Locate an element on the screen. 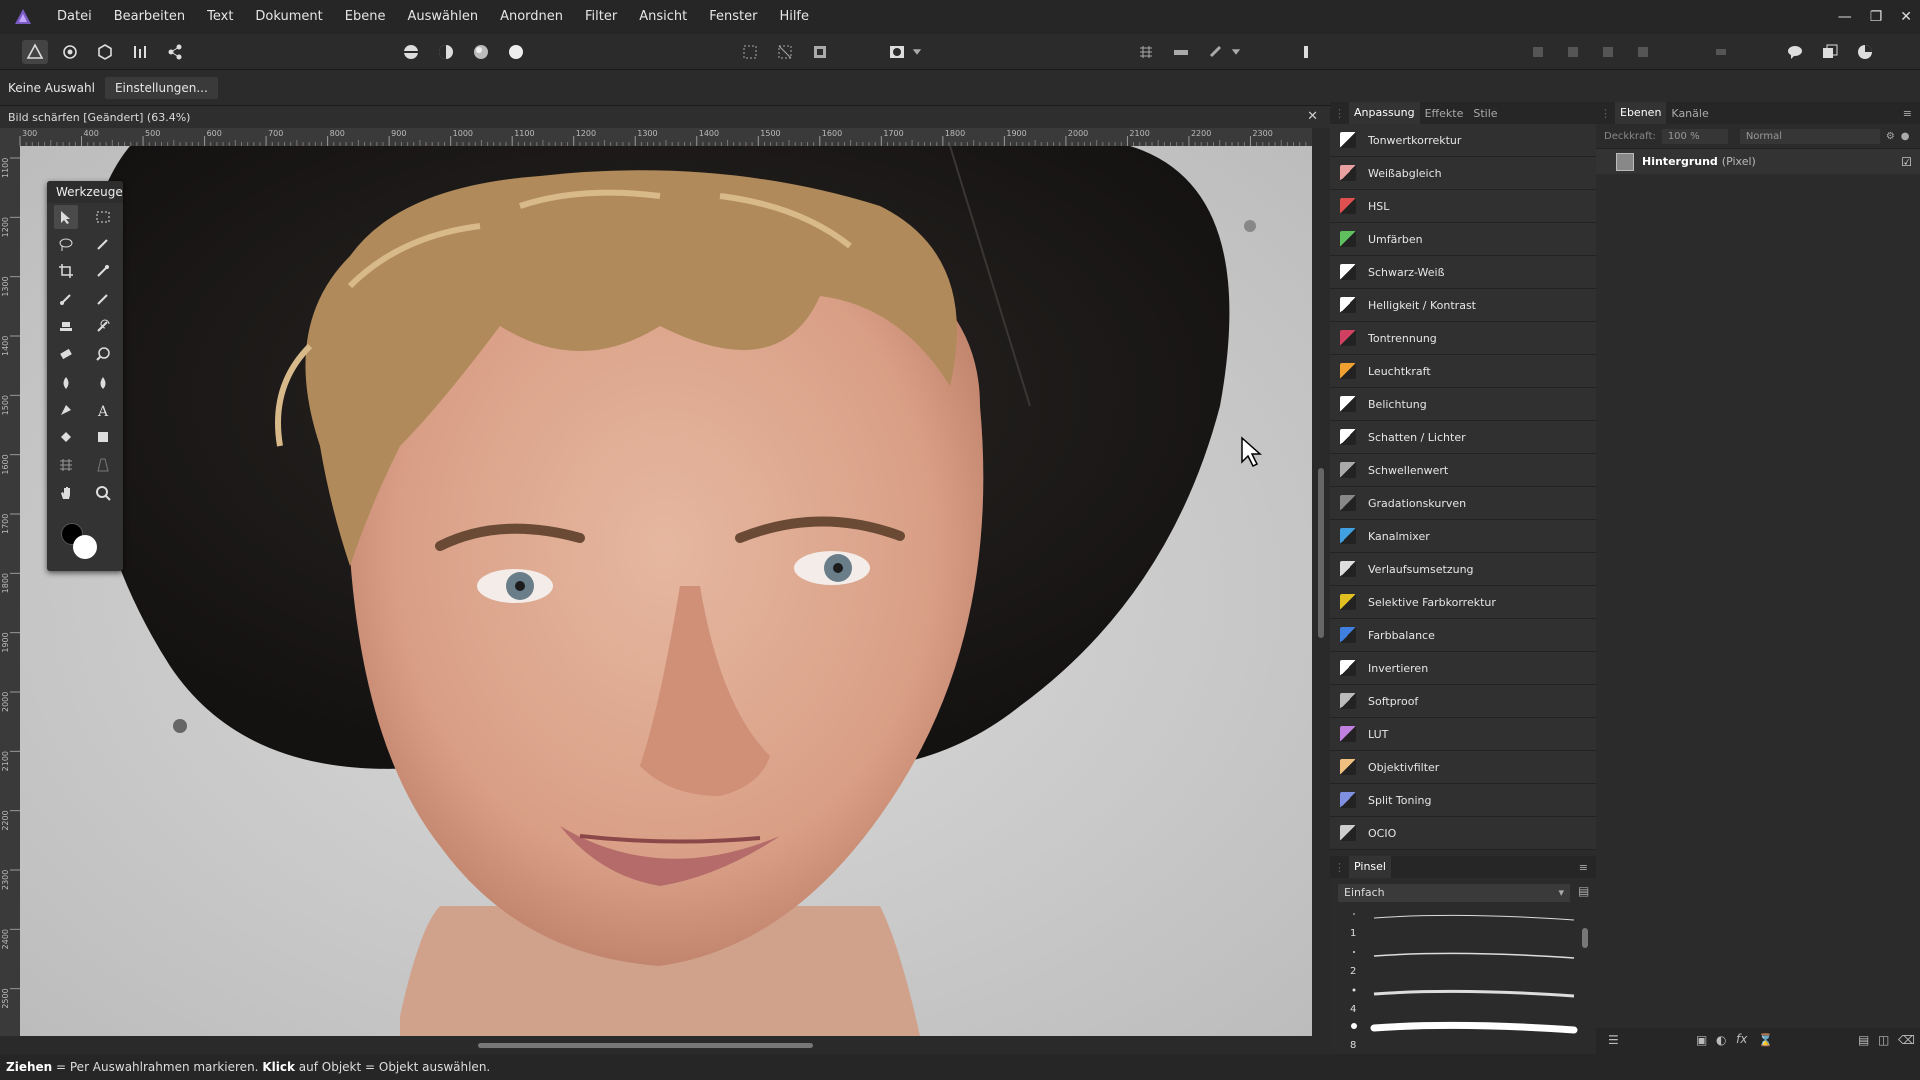 The width and height of the screenshot is (1920, 1080). rectangular-marquee-tool-icon is located at coordinates (103, 217).